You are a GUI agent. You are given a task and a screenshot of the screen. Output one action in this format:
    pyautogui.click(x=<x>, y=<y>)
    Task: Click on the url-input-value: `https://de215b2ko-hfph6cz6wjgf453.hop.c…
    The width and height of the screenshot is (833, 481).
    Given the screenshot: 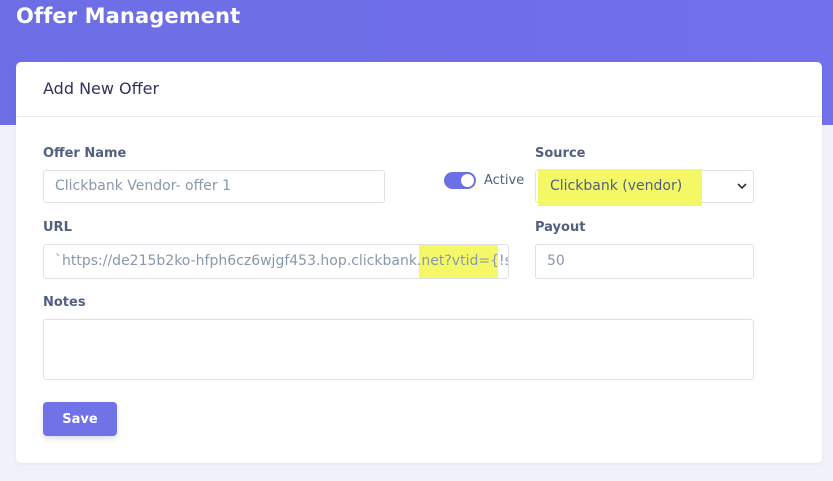 What is the action you would take?
    pyautogui.click(x=282, y=261)
    